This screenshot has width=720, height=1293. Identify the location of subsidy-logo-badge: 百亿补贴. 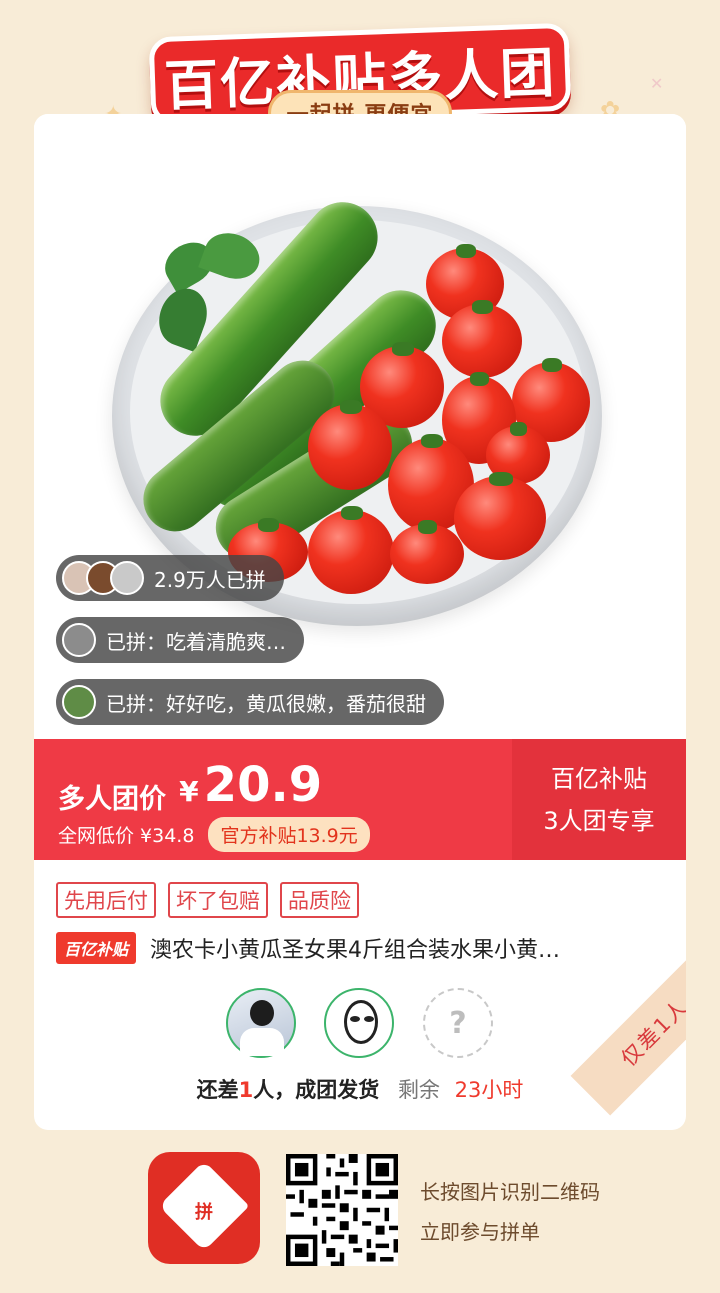
(96, 948).